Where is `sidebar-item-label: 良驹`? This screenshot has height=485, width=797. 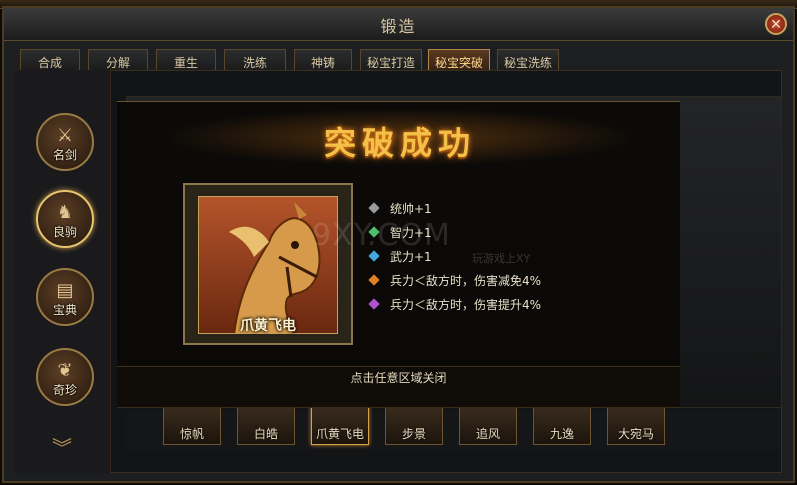 sidebar-item-label: 良驹 is located at coordinates (64, 232).